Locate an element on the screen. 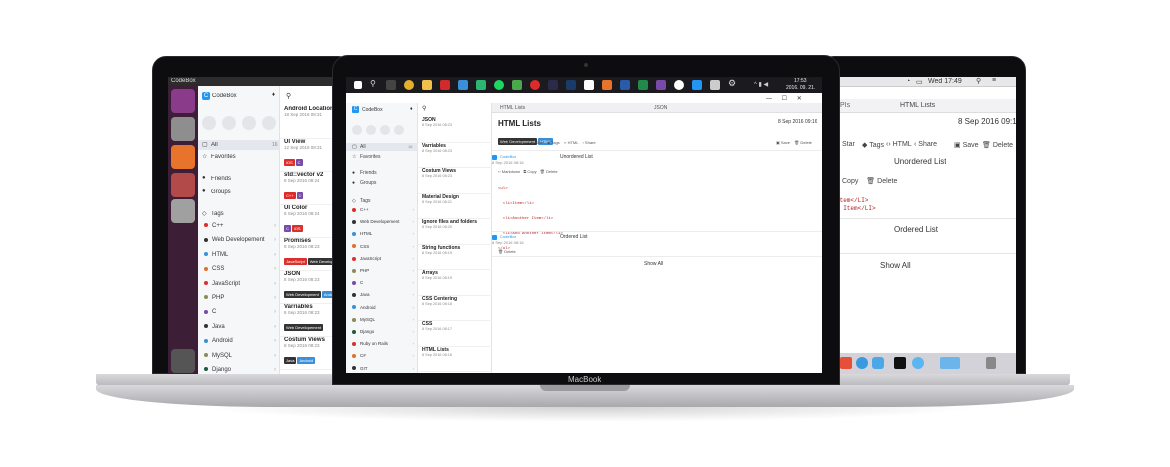 This screenshot has width=1170, height=467. center-sidebar-friends: ● Friends is located at coordinates (382, 173).